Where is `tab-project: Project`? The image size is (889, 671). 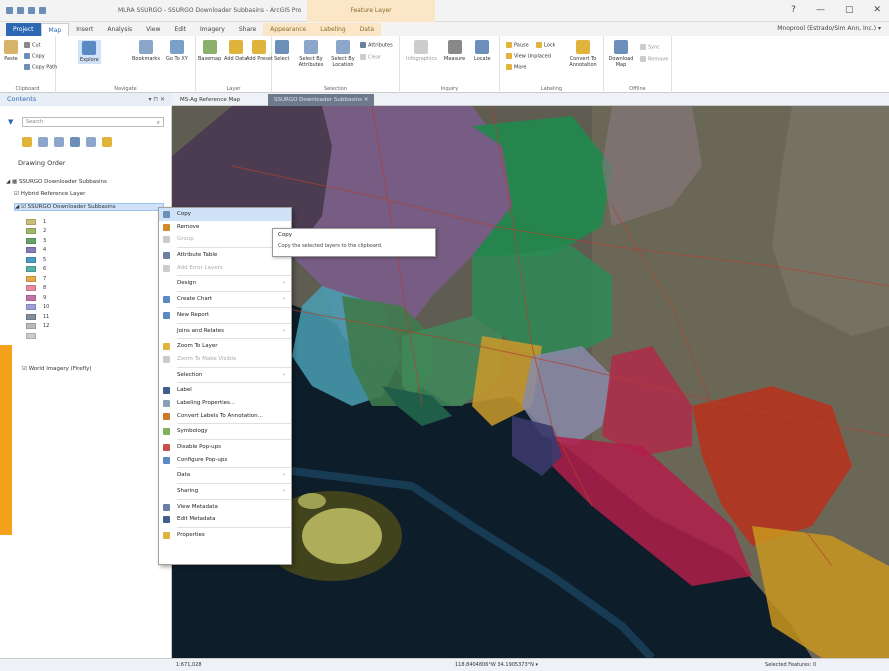 tab-project: Project is located at coordinates (23, 29).